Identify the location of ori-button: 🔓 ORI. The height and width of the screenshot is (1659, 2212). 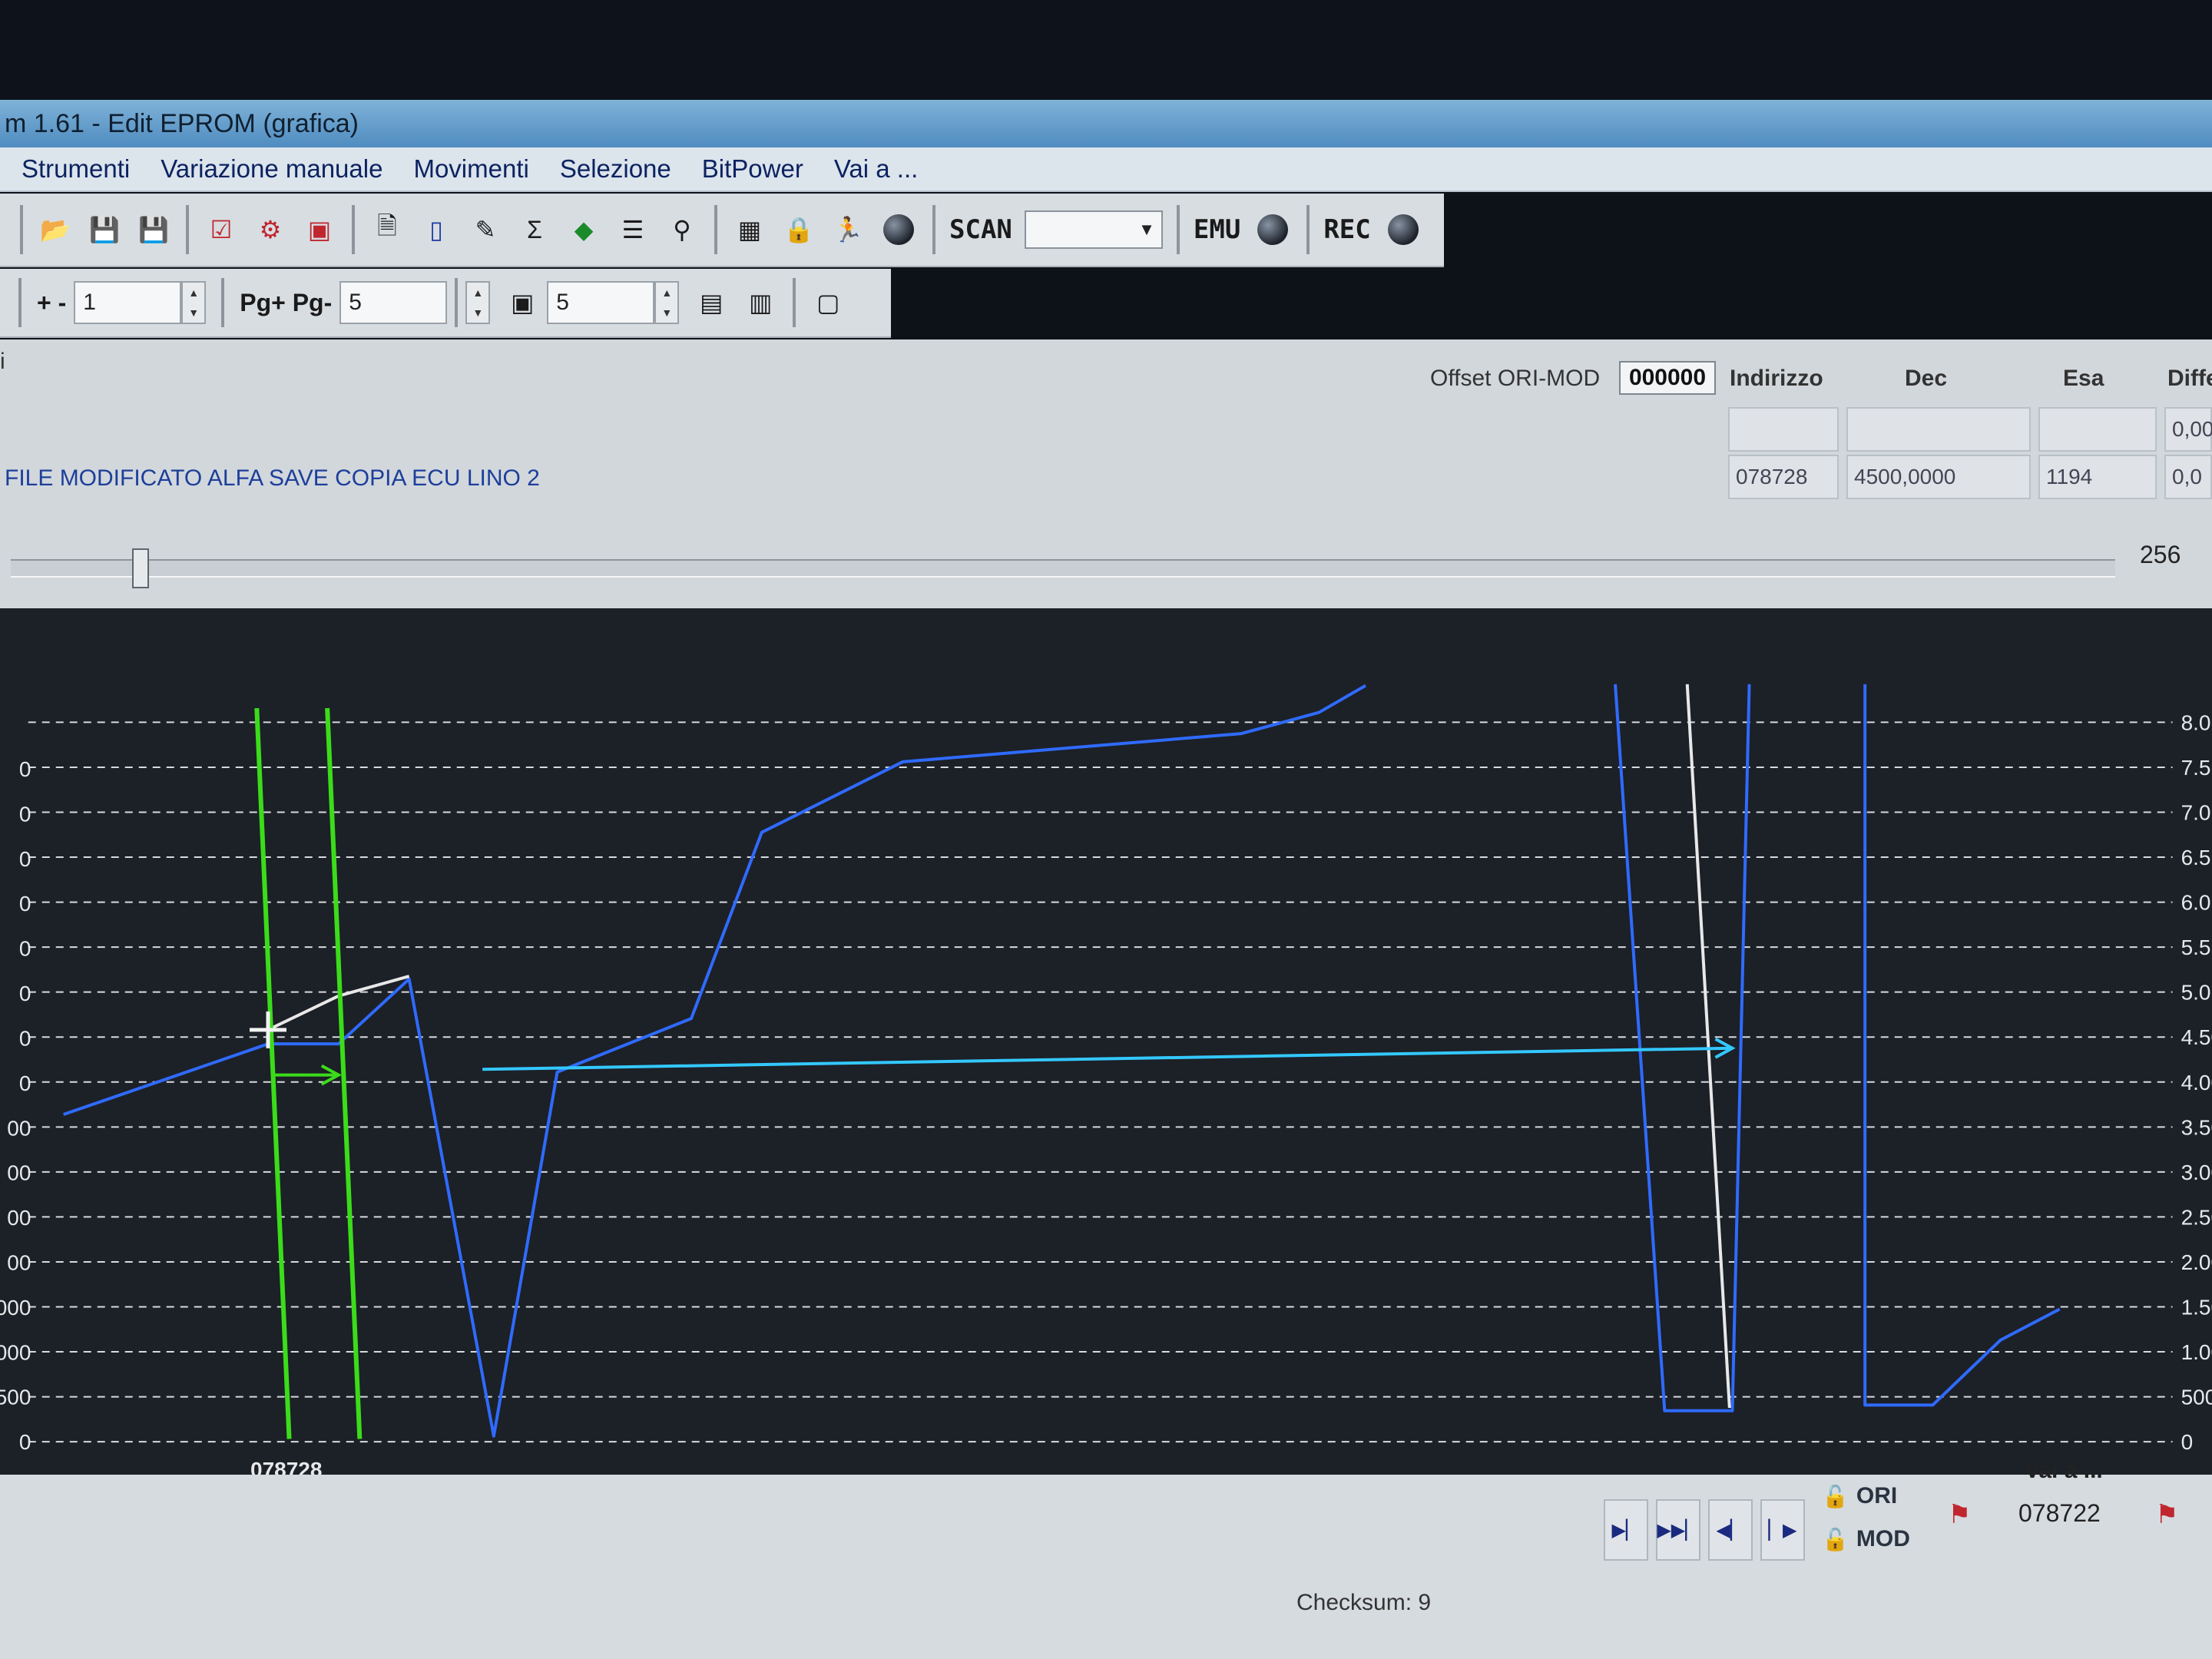
(1879, 1496).